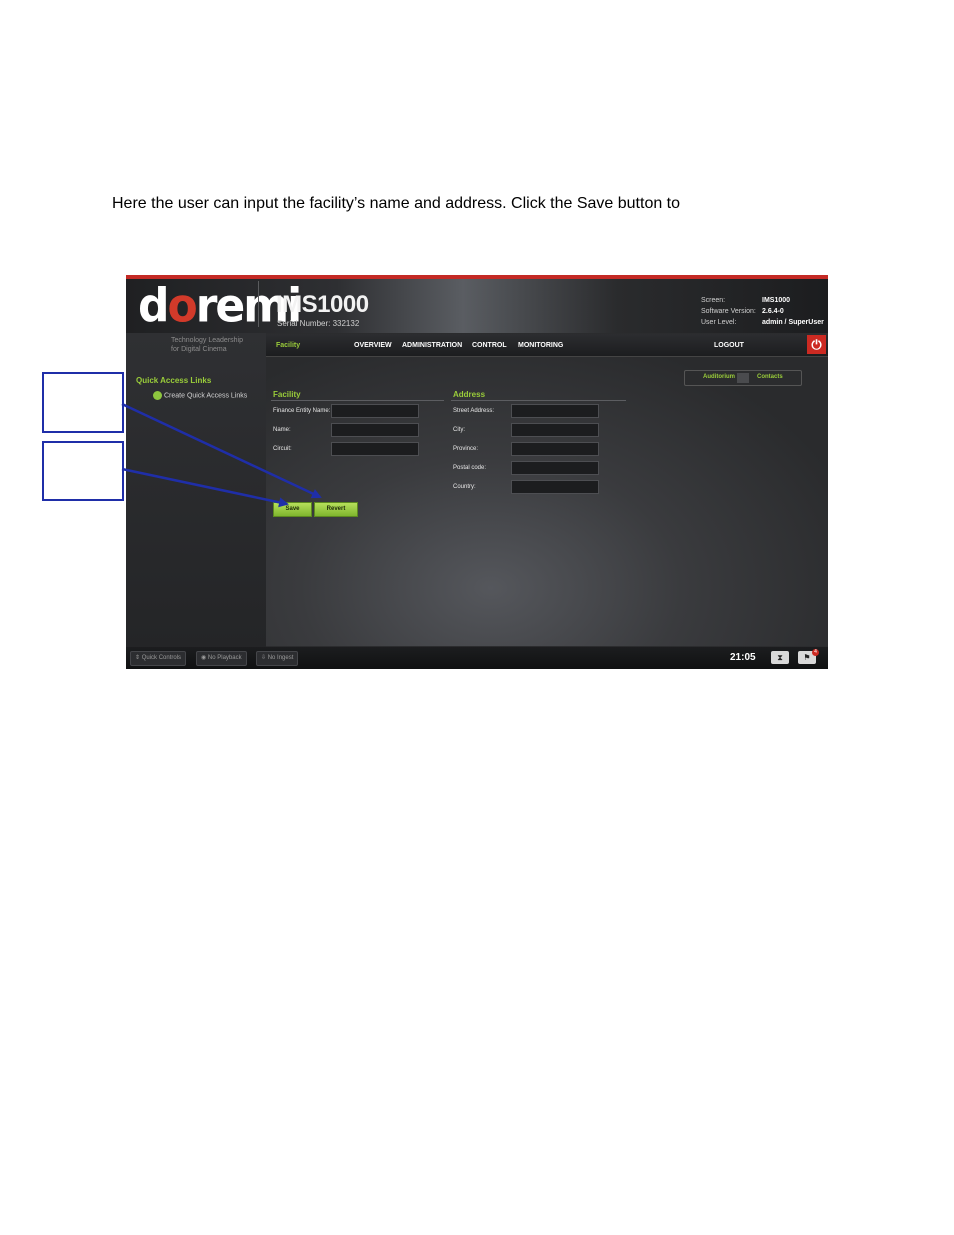 This screenshot has height=1235, width=954. Describe the element at coordinates (470, 468) in the screenshot. I see `postal-code-label: Postal code:` at that location.